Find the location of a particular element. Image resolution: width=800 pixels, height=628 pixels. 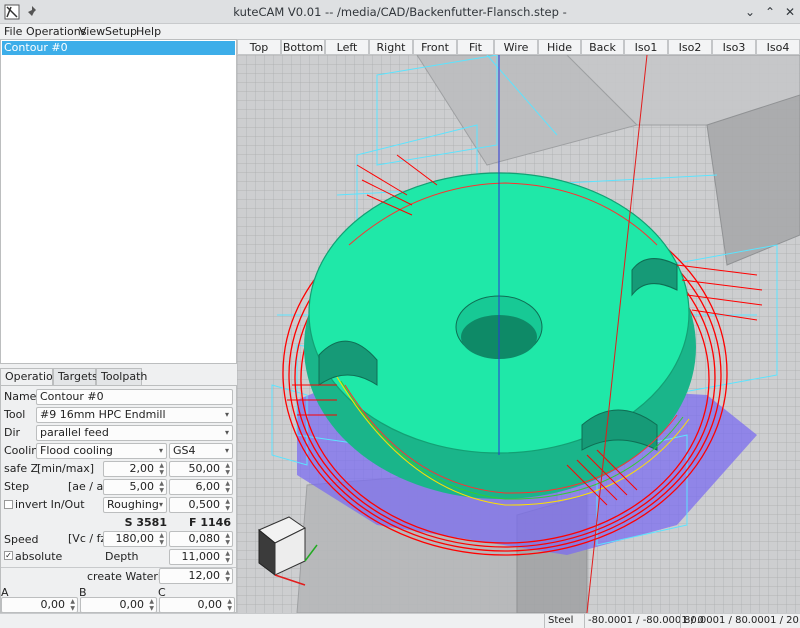

speed-fz-value: 0,080 is located at coordinates (204, 538).